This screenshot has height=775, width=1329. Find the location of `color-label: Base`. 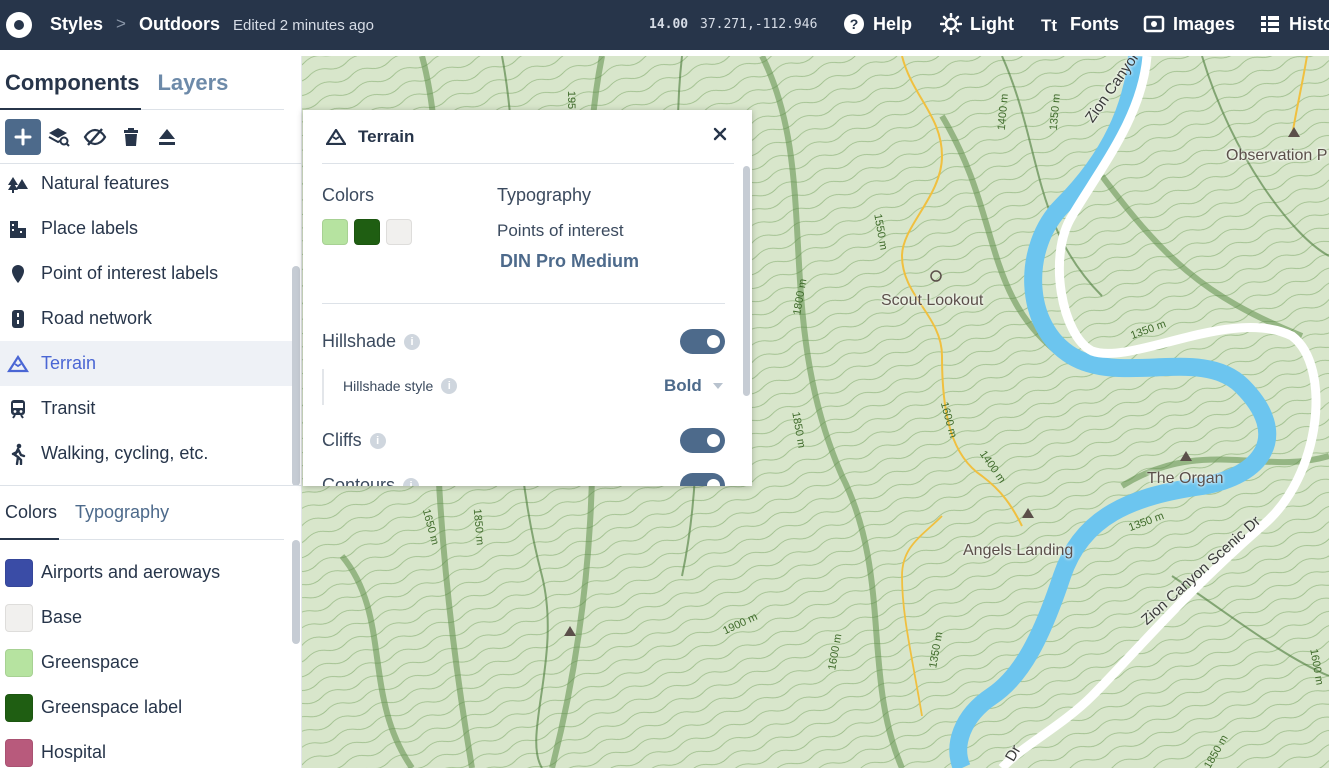

color-label: Base is located at coordinates (62, 617).